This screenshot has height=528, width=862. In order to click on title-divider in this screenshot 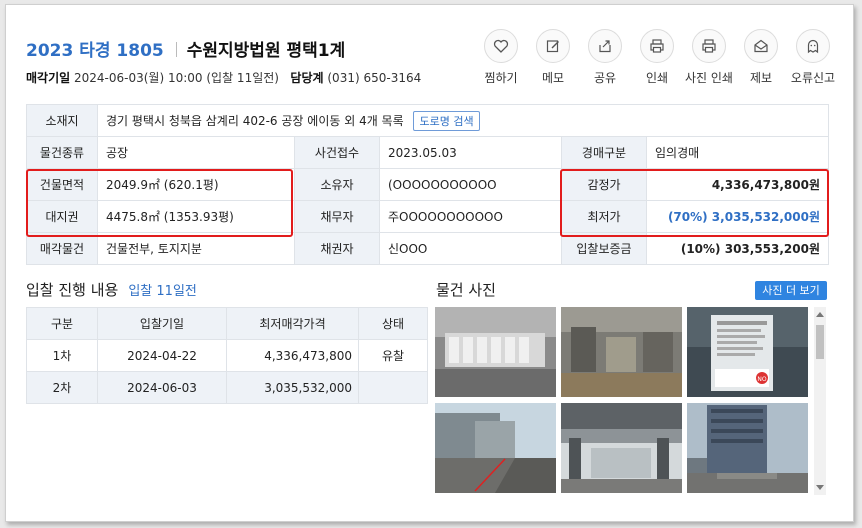, I will do `click(176, 49)`.